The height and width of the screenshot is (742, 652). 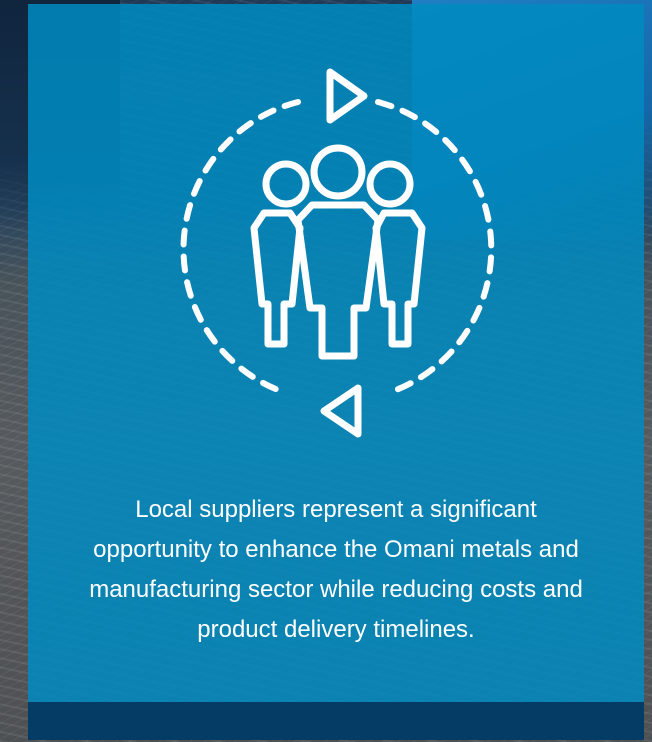 I want to click on people-group, so click(x=338, y=252).